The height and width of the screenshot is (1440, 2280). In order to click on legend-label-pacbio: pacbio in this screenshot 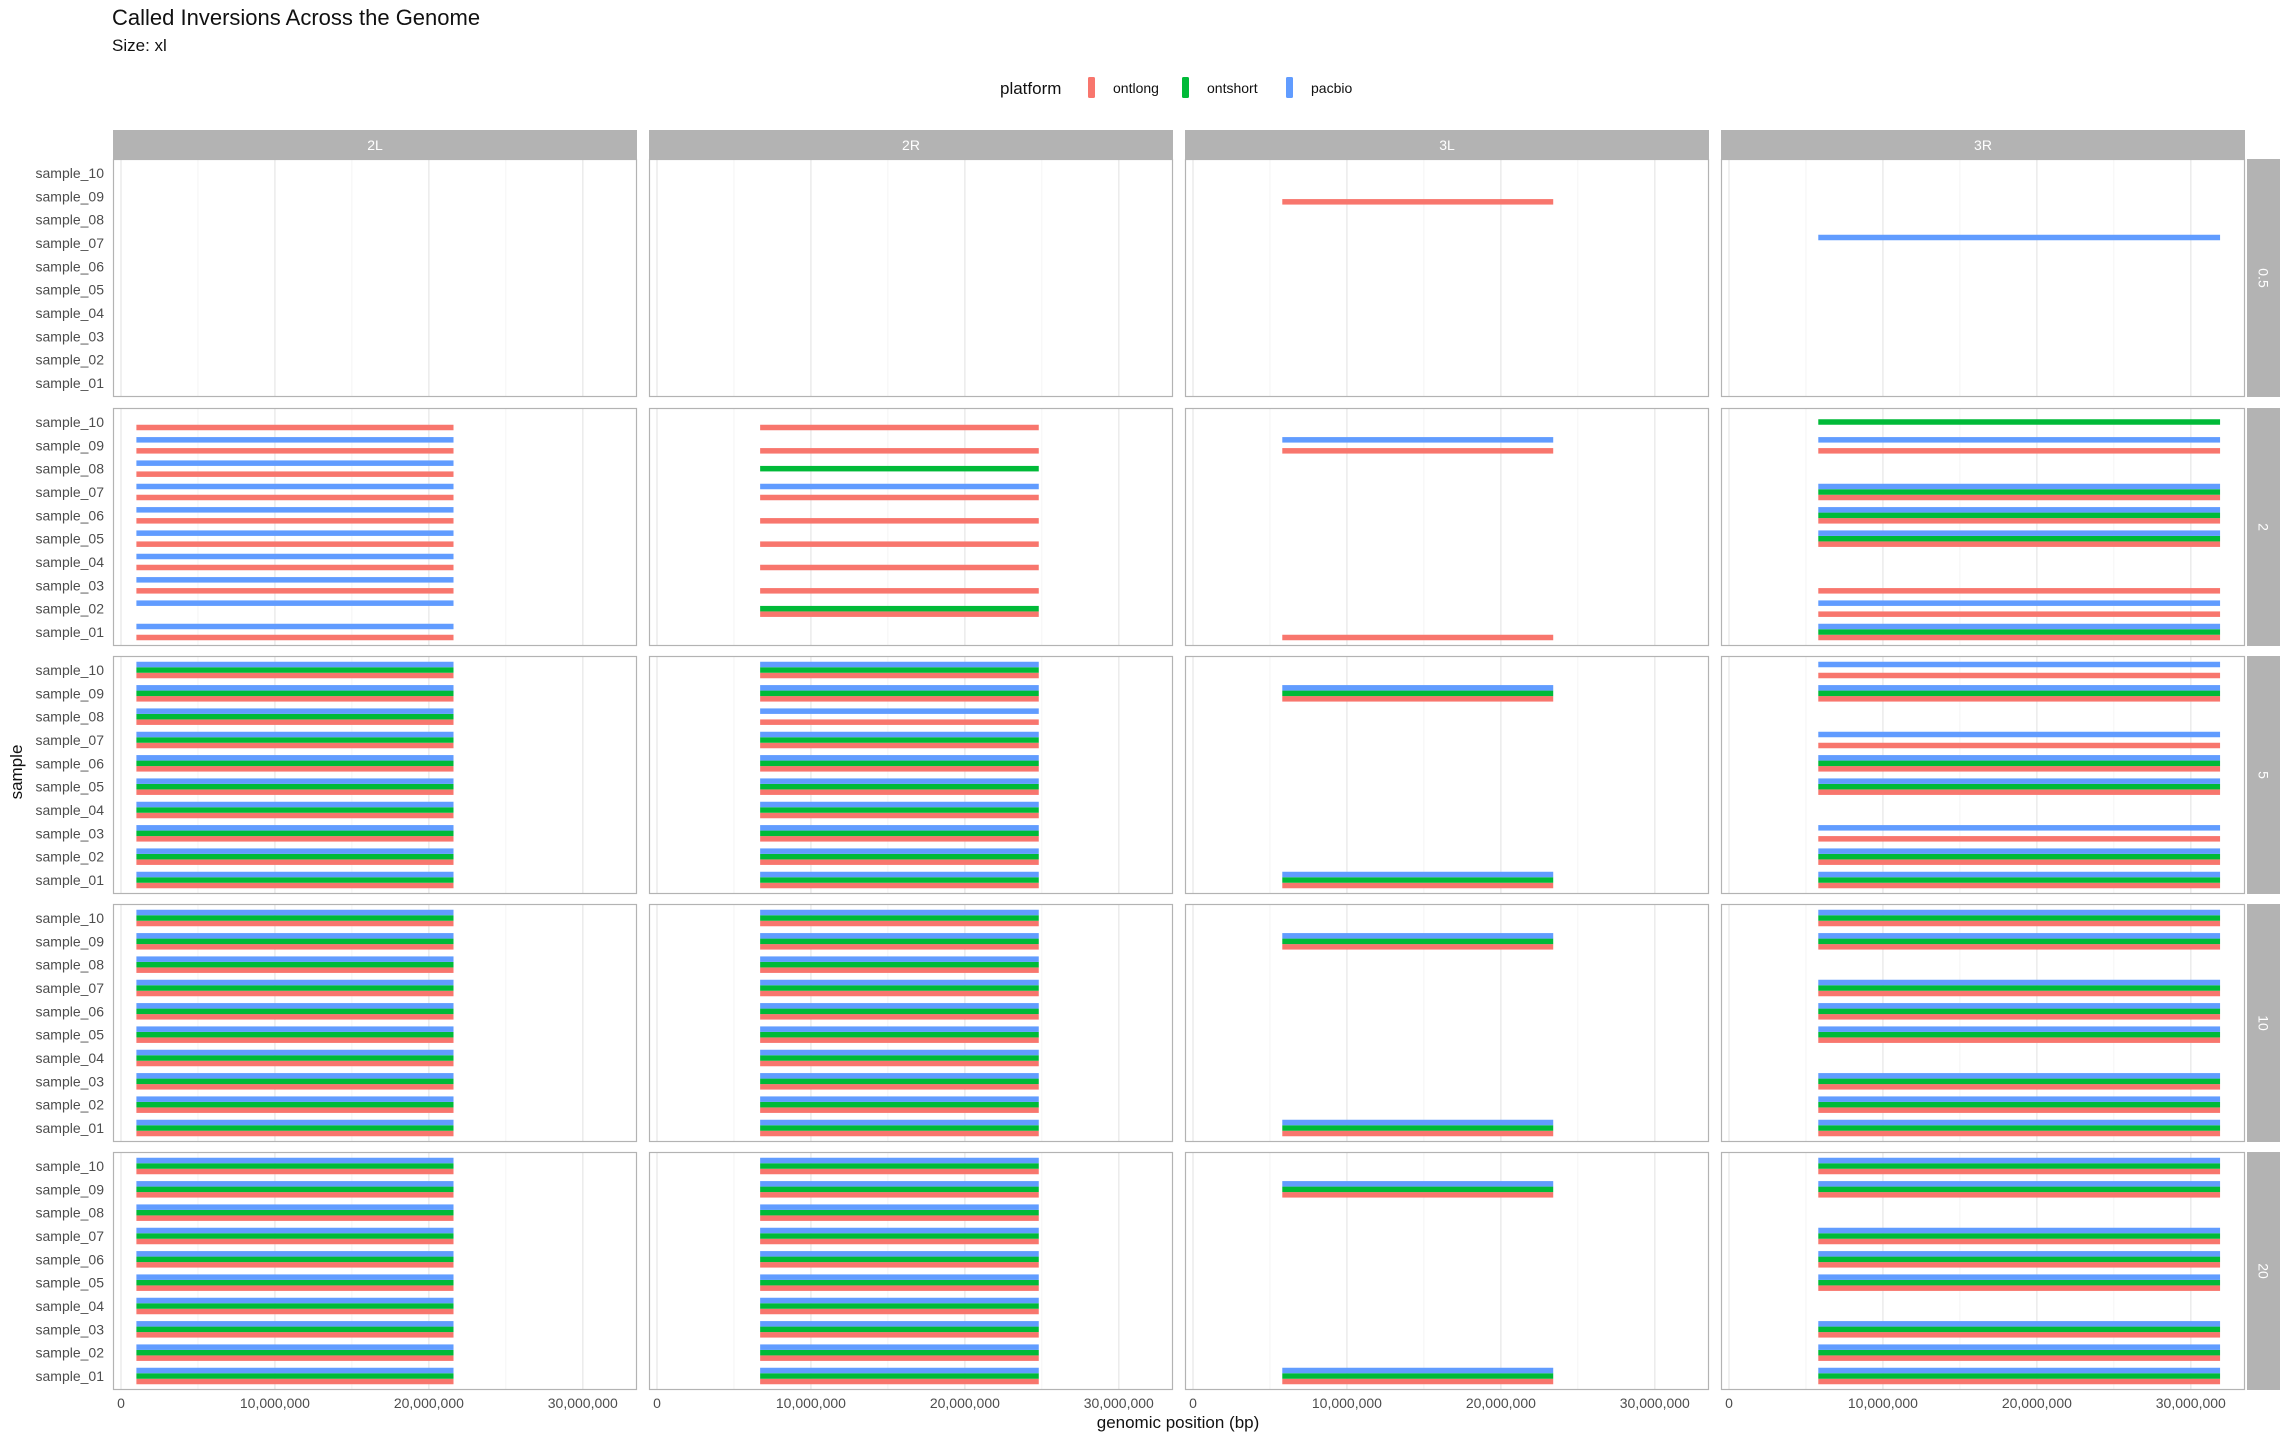, I will do `click(1331, 88)`.